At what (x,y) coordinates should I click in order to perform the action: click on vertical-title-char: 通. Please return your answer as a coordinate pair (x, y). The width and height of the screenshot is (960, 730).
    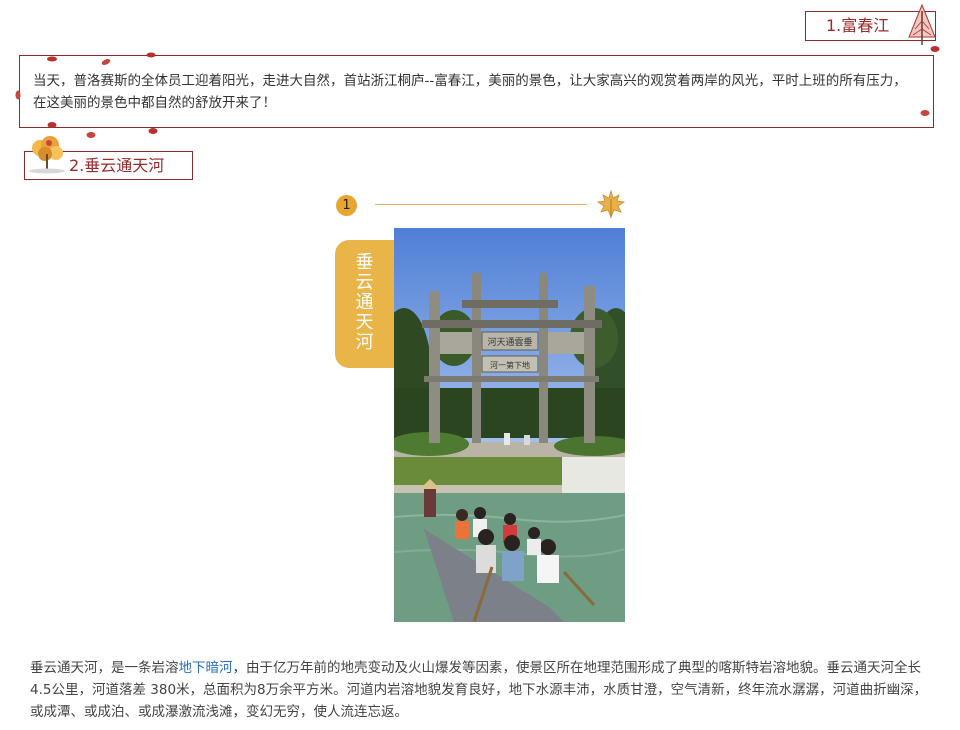
    Looking at the image, I should click on (364, 302).